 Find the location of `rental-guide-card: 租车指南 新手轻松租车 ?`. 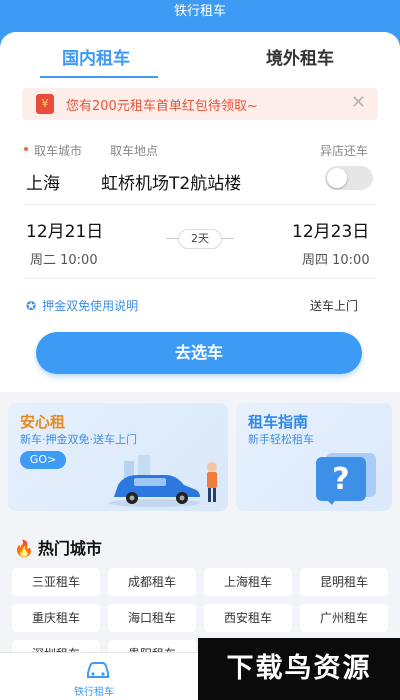

rental-guide-card: 租车指南 新手轻松租车 ? is located at coordinates (314, 457).